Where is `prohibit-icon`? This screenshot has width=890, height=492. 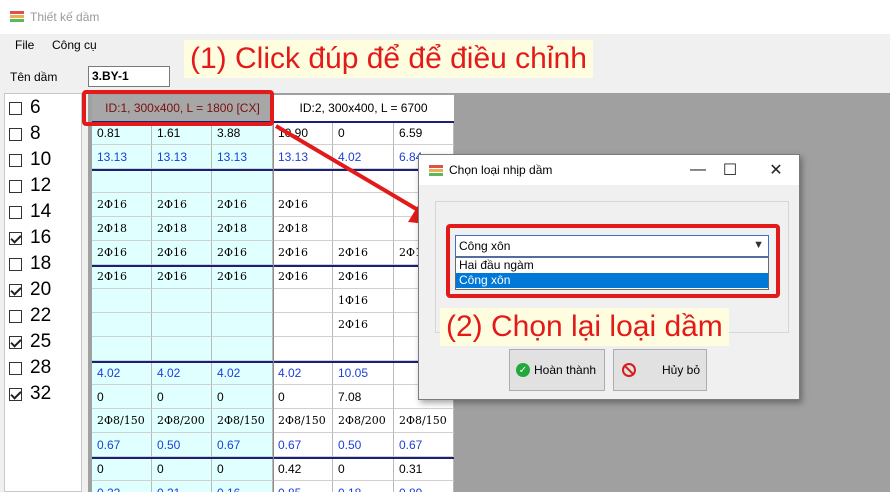 prohibit-icon is located at coordinates (629, 370).